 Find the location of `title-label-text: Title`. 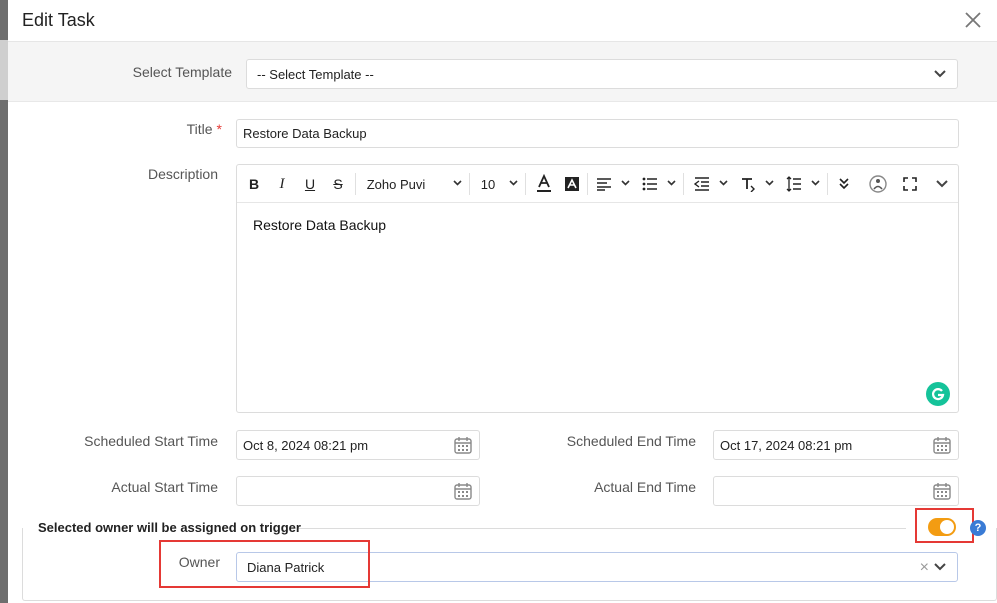

title-label-text: Title is located at coordinates (199, 129).